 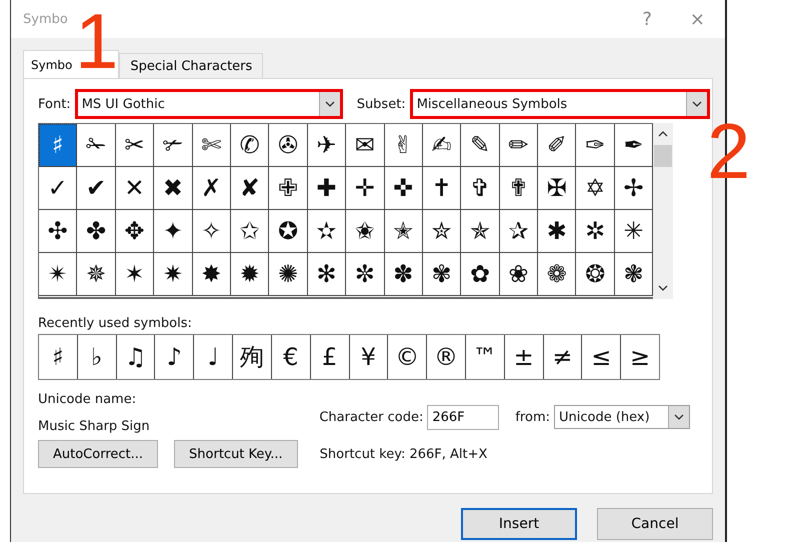 What do you see at coordinates (97, 357) in the screenshot?
I see `symbol-cell: ♭` at bounding box center [97, 357].